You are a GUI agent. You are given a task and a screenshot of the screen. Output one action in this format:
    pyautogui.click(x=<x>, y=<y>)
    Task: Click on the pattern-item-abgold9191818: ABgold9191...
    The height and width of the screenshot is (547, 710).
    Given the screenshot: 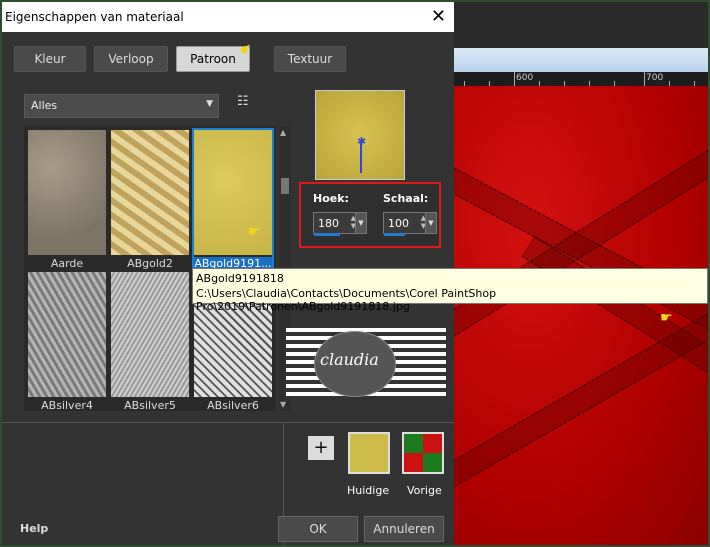 What is the action you would take?
    pyautogui.click(x=233, y=200)
    